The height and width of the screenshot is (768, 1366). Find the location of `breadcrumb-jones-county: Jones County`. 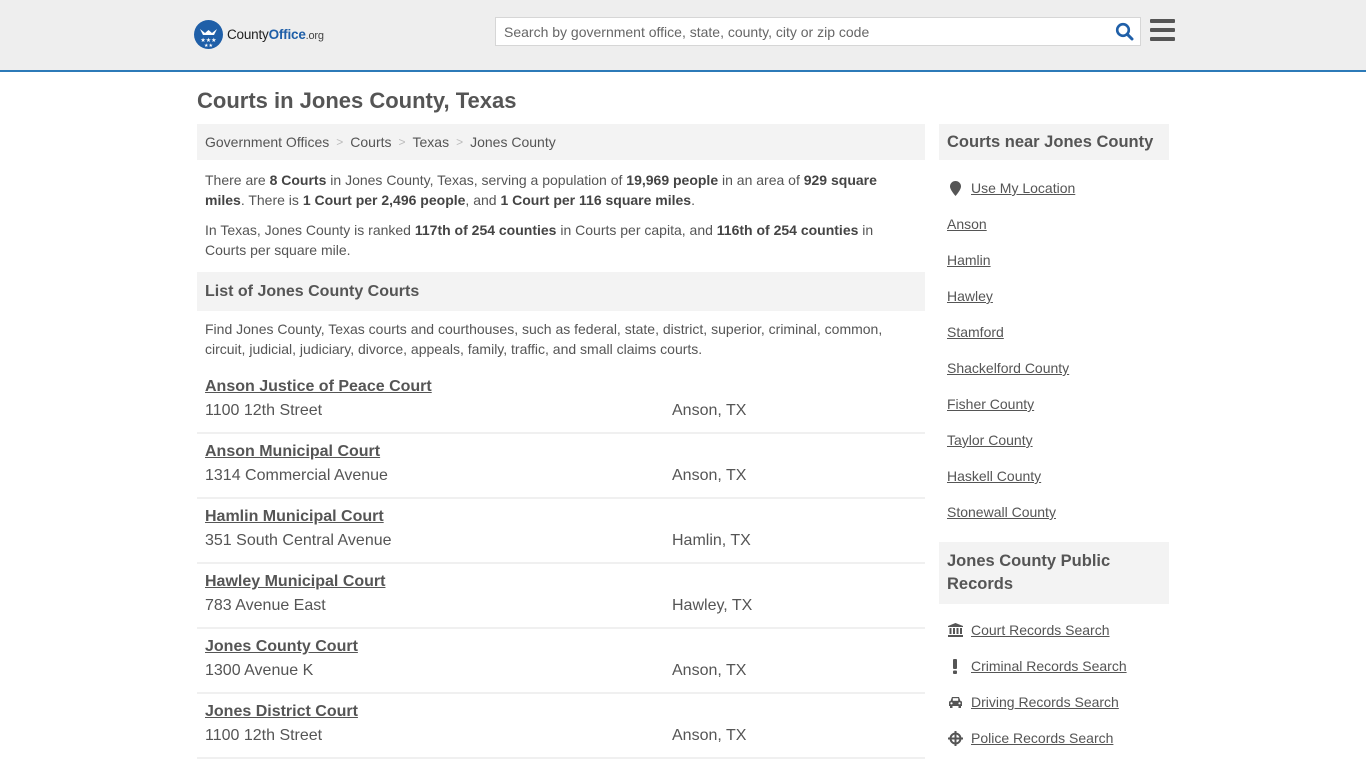

breadcrumb-jones-county: Jones County is located at coordinates (513, 142).